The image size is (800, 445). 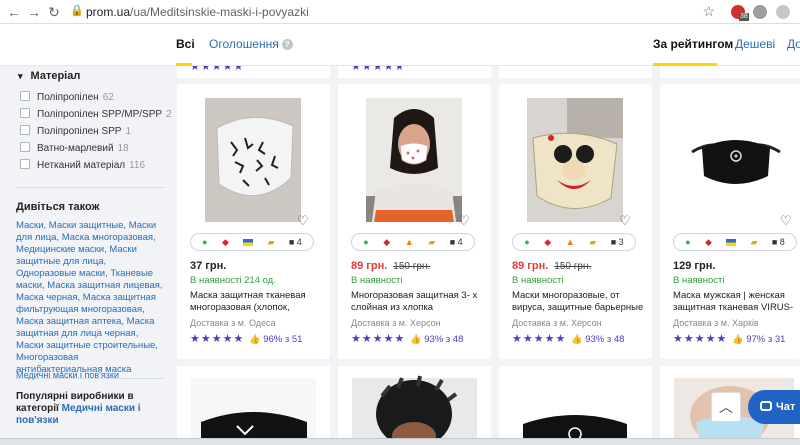 I want to click on product-badges: ● ◆ ▲ ▰ ■ 3, so click(x=574, y=242).